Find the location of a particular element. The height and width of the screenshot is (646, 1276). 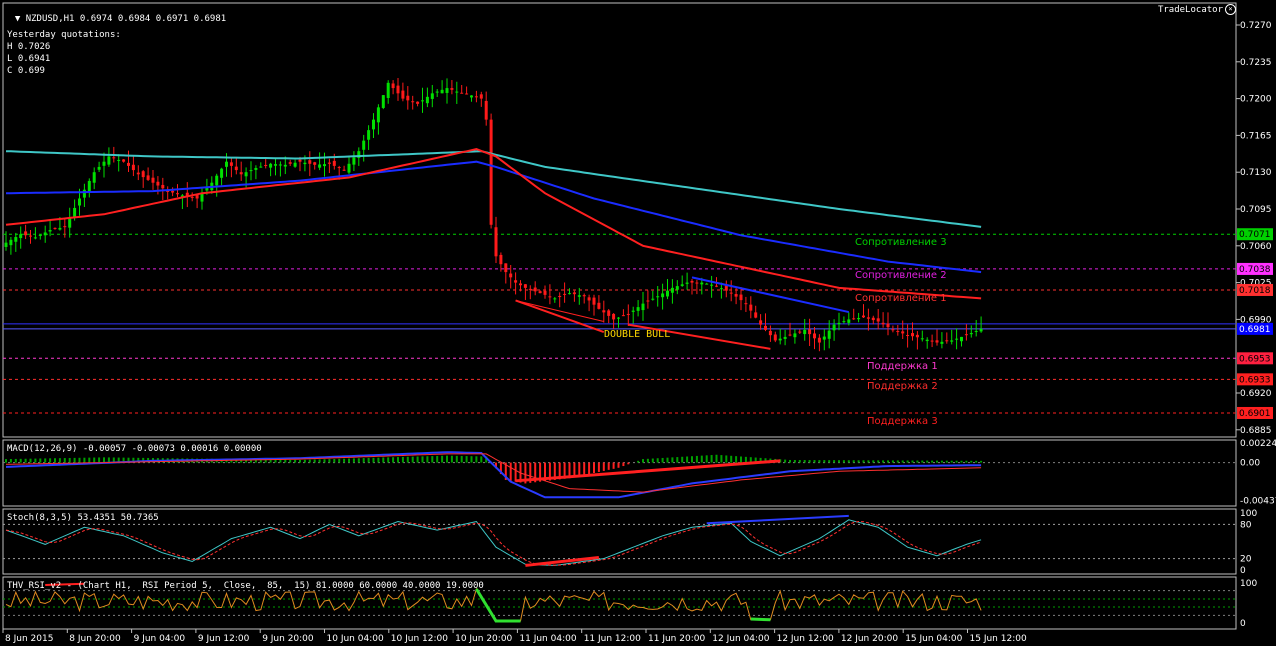

chart-header: ▼ NZDUSD,H1 0.6974 0.6984 0.6971 0.6981 is located at coordinates (115, 14).